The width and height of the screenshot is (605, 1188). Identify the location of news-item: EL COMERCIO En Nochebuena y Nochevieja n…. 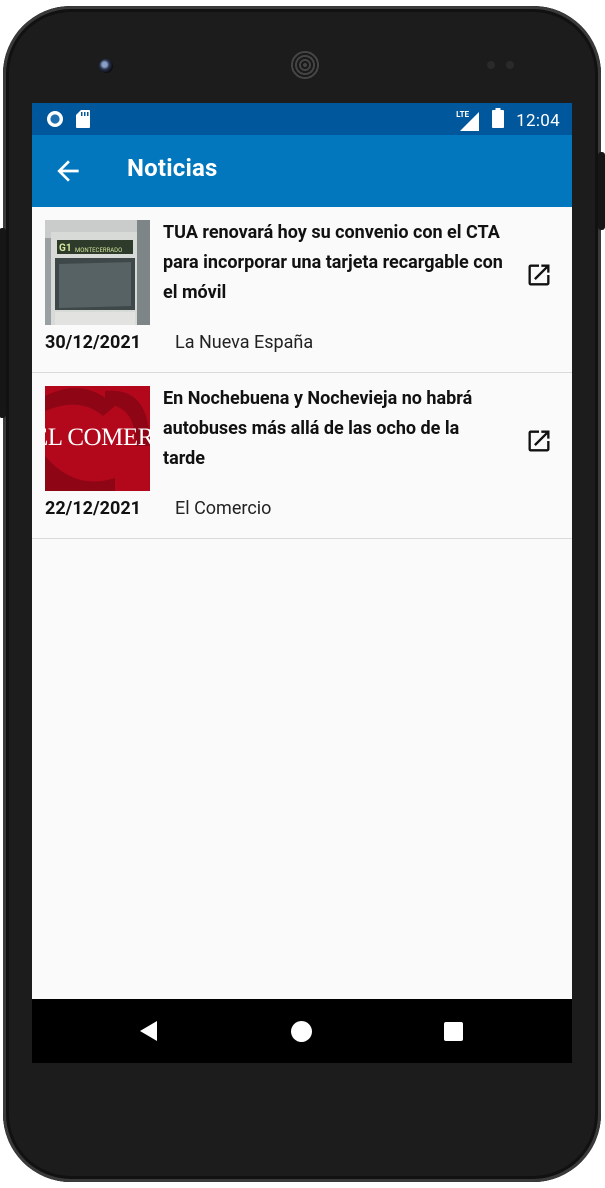
(302, 456).